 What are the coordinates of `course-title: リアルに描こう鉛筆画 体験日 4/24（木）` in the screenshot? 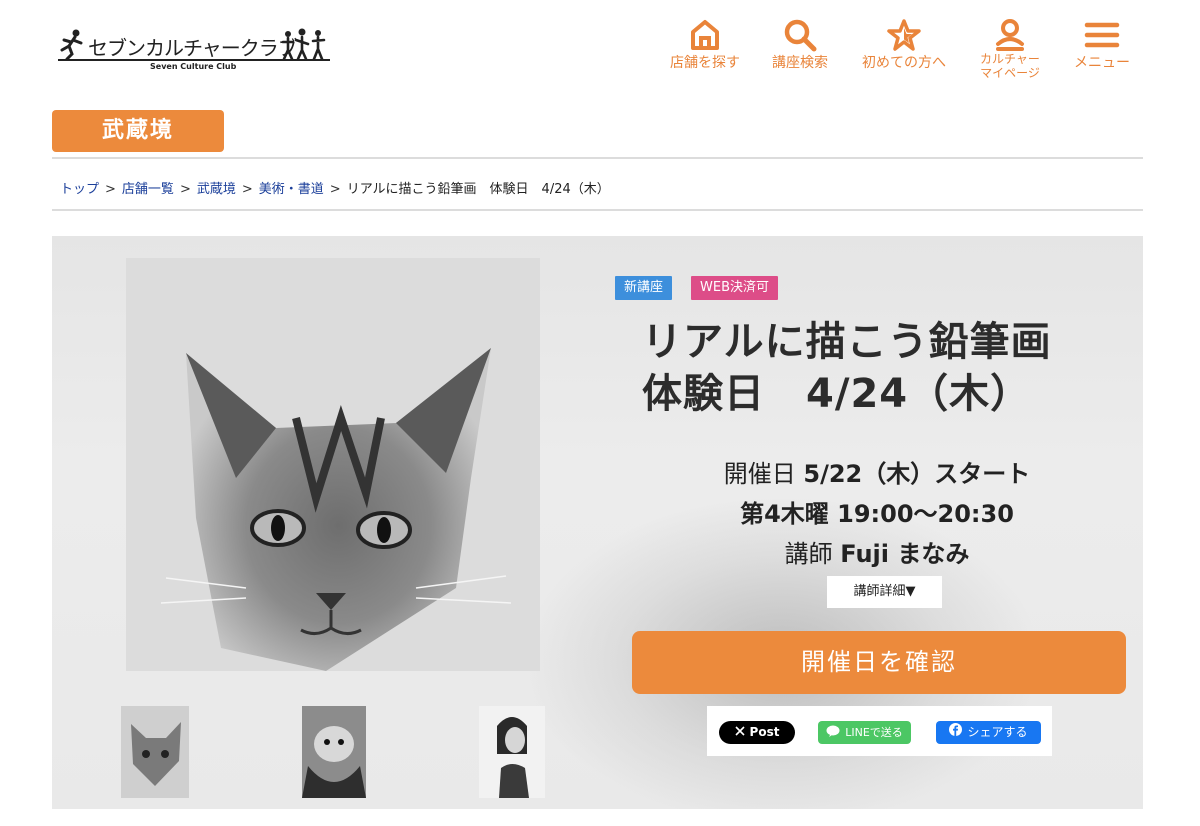 It's located at (887, 368).